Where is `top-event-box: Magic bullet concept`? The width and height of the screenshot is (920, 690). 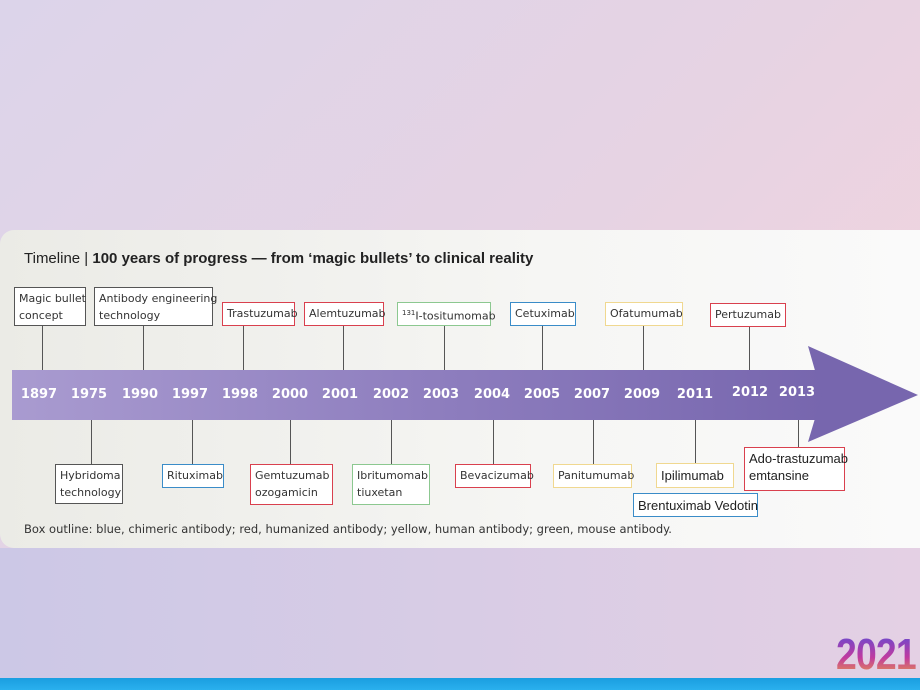
top-event-box: Magic bullet concept is located at coordinates (50, 306).